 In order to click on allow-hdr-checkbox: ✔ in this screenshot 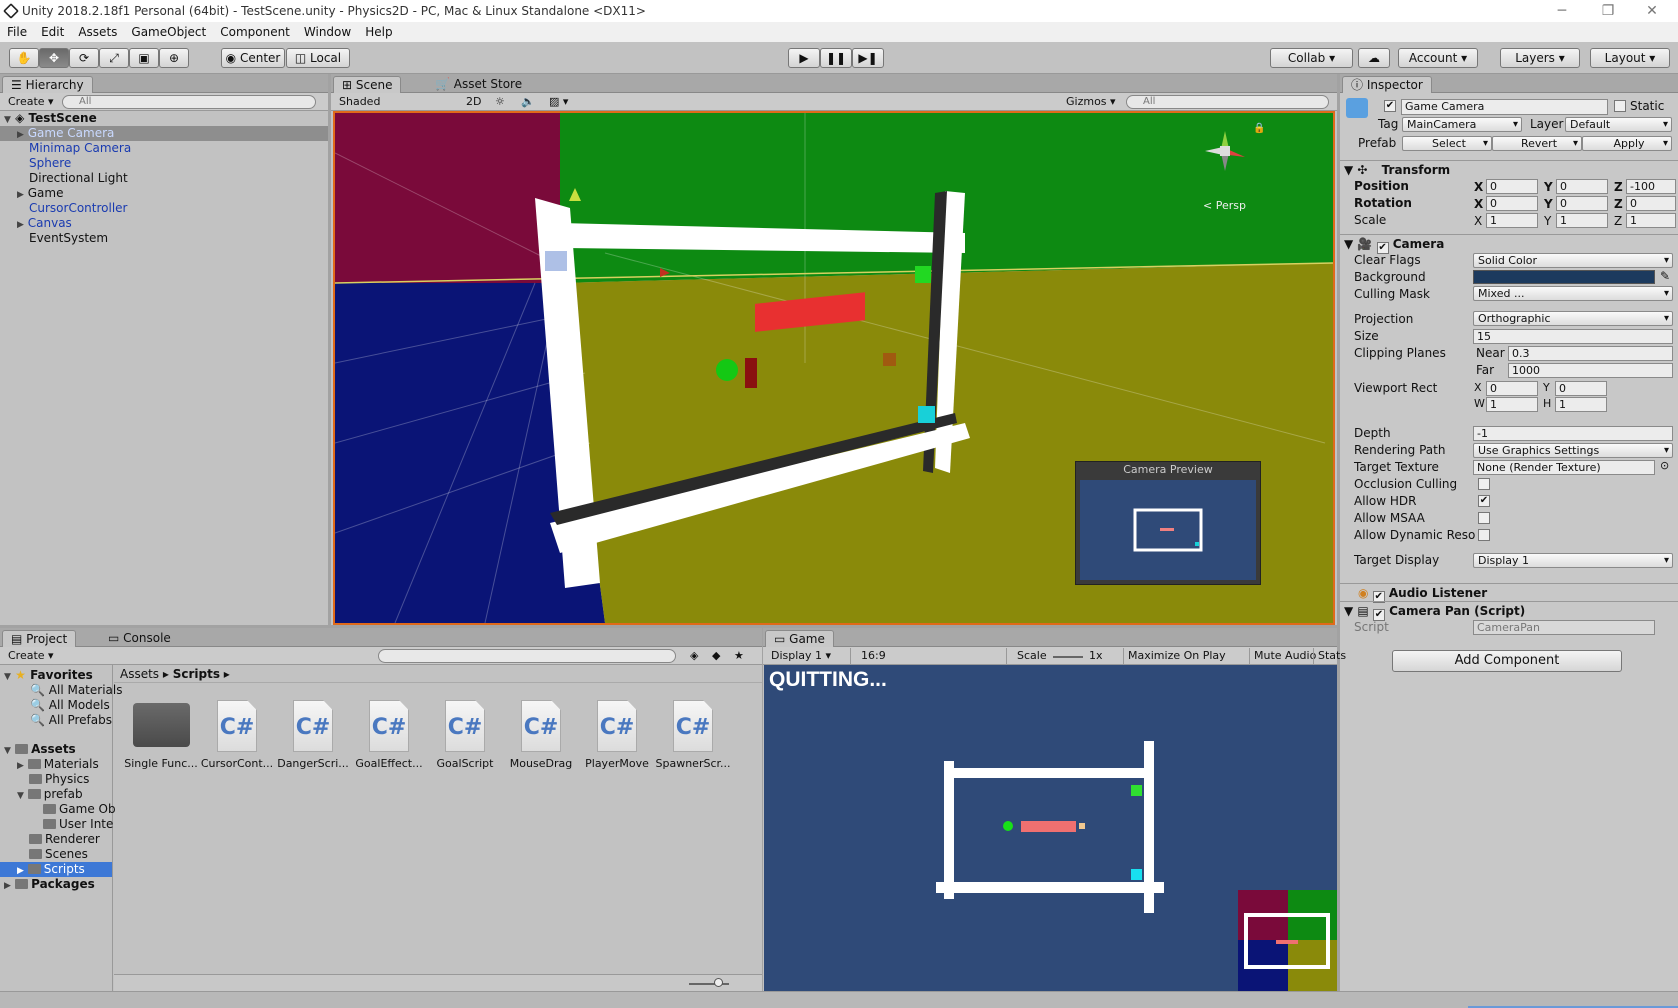, I will do `click(1484, 501)`.